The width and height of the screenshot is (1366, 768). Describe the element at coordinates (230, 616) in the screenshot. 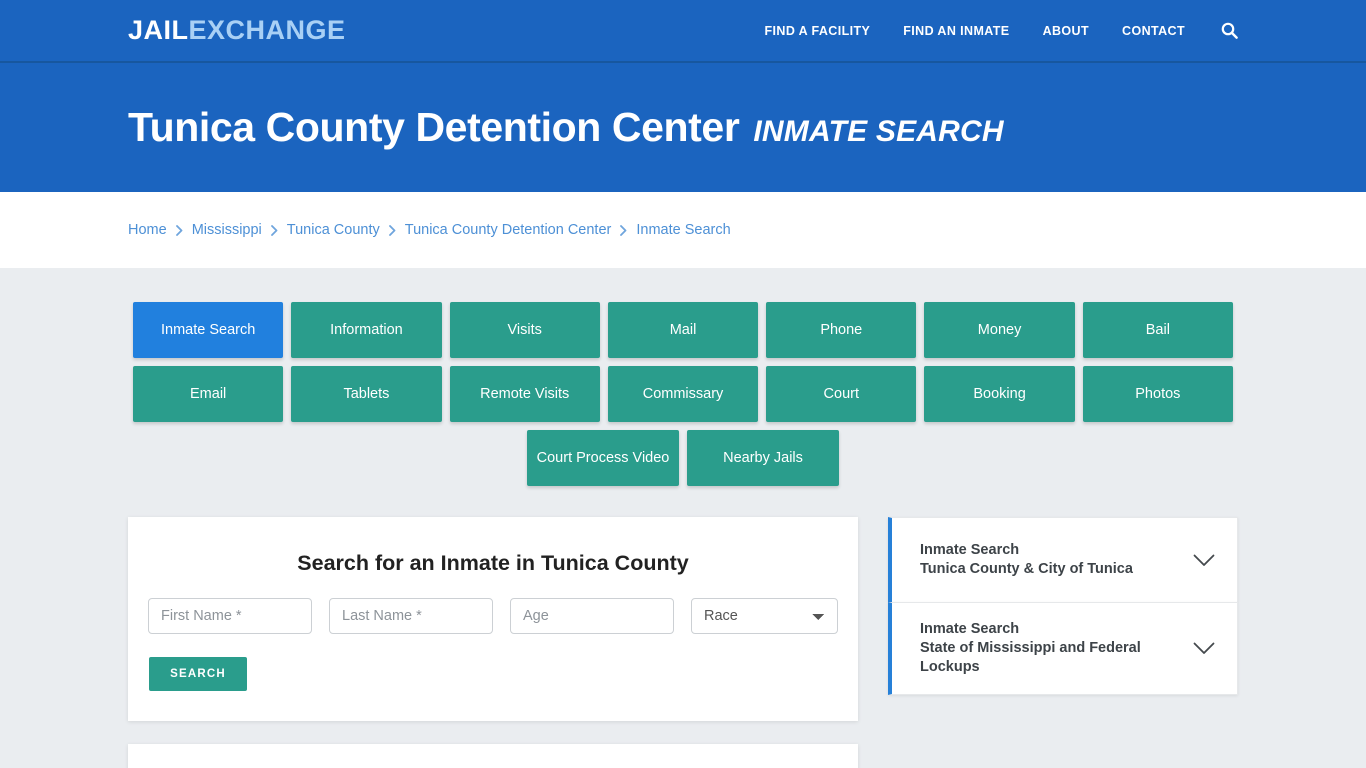

I see `first-name-input` at that location.